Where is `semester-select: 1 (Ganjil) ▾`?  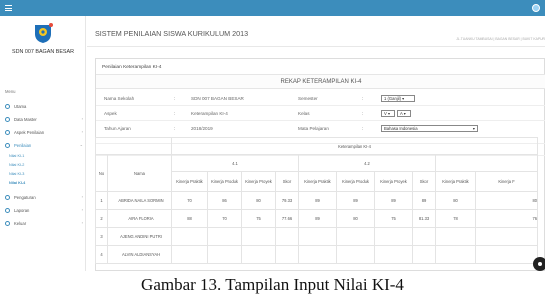 semester-select: 1 (Ganjil) ▾ is located at coordinates (398, 98).